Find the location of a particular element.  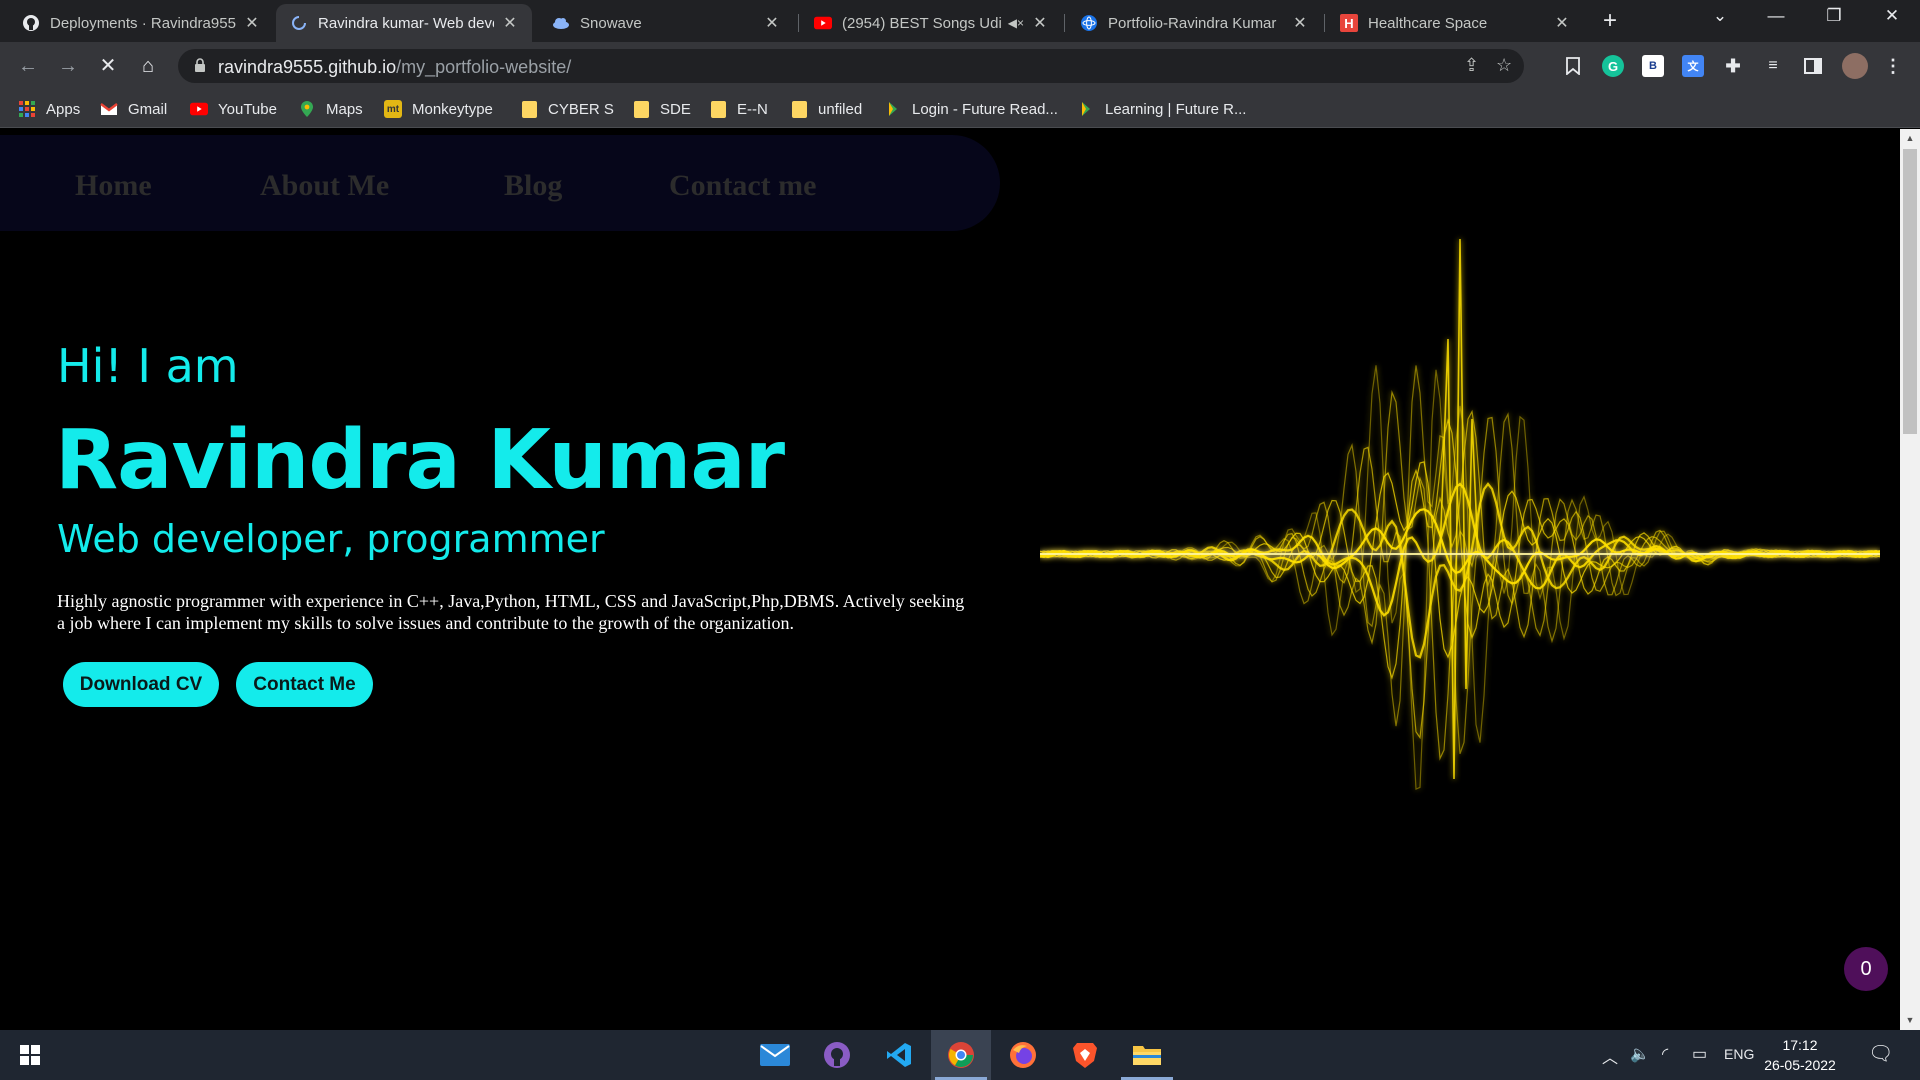

notification-counter-badge: 0 is located at coordinates (1866, 969).